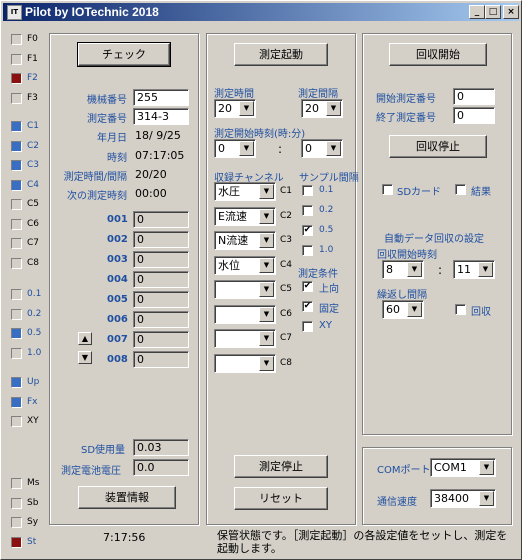 The image size is (522, 560). Describe the element at coordinates (235, 108) in the screenshot. I see `time-select: 20 ▼` at that location.